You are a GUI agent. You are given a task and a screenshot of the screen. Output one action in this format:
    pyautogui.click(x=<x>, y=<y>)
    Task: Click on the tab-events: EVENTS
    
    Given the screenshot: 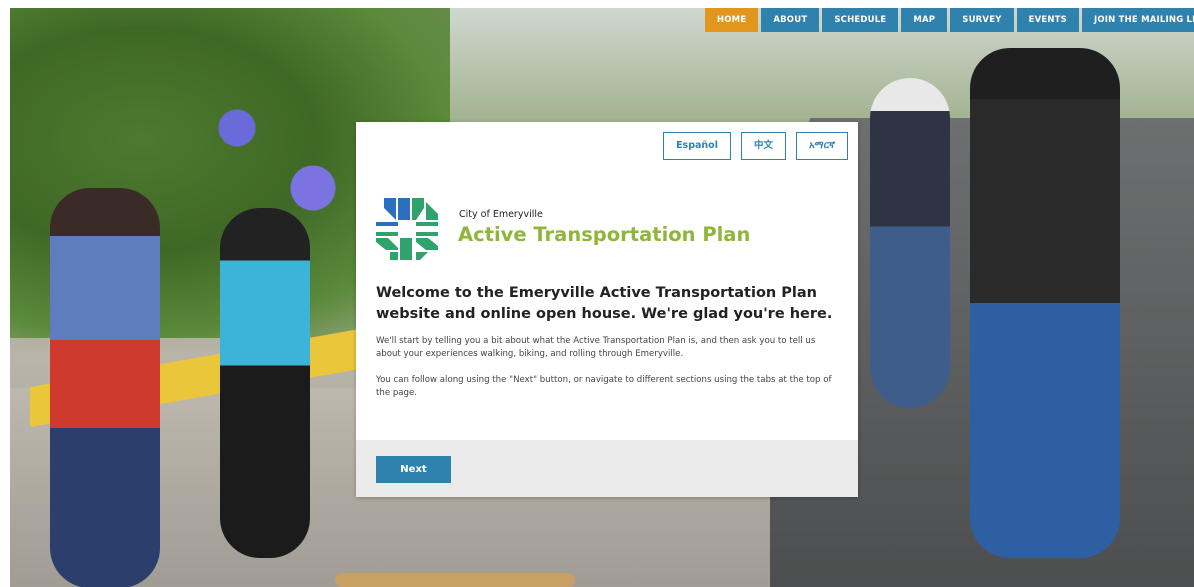 What is the action you would take?
    pyautogui.click(x=1047, y=20)
    